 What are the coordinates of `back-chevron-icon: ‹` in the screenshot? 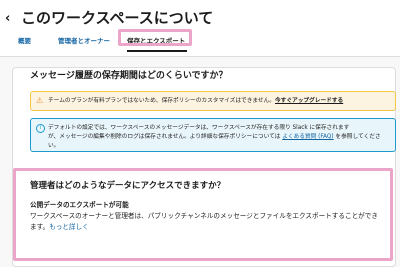 It's located at (7, 19).